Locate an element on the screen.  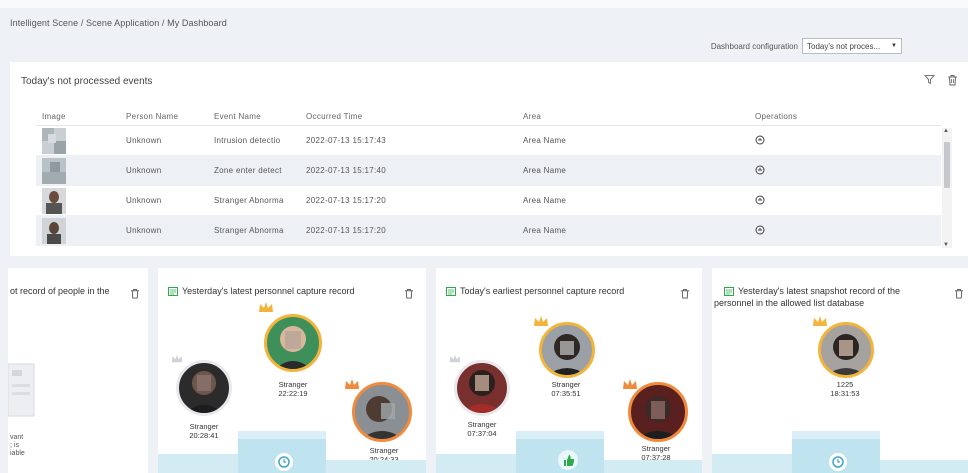
scroll-up-icon: ▲ is located at coordinates (946, 131).